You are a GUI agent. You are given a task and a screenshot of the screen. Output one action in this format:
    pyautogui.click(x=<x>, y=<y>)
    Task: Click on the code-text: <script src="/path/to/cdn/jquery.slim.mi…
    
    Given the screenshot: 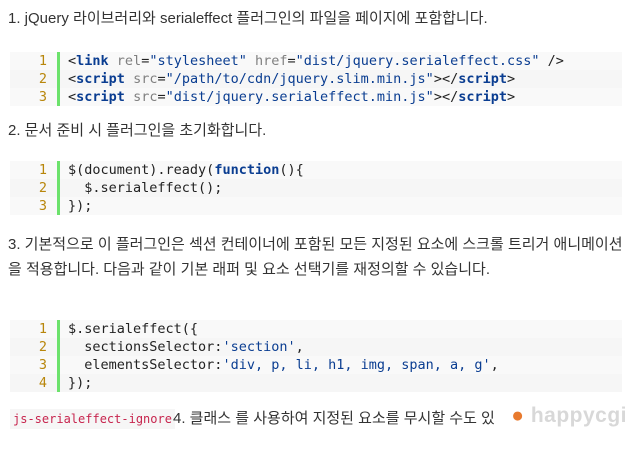 What is the action you would take?
    pyautogui.click(x=292, y=79)
    